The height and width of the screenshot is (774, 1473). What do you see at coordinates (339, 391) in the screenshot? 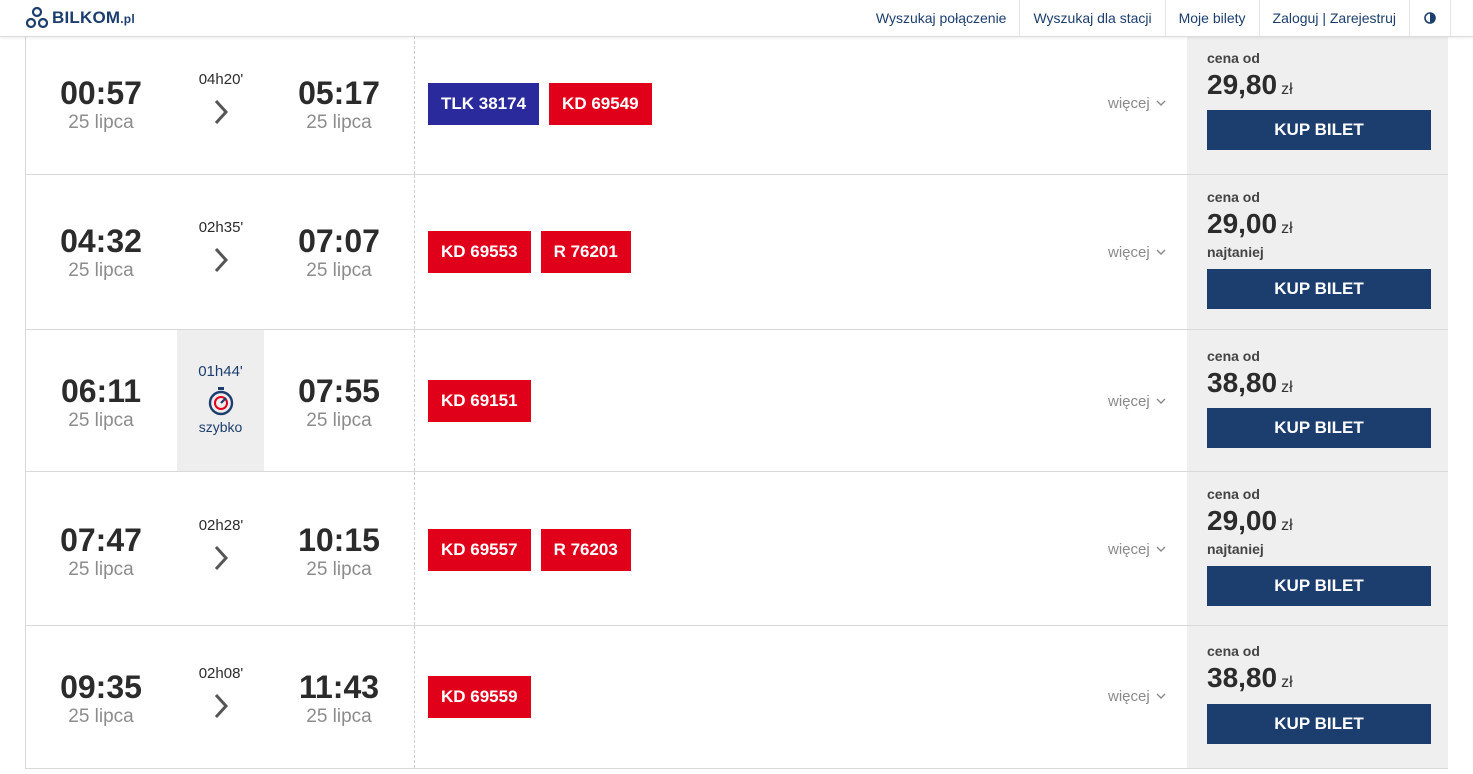
I see `arrival-time: 07:55` at bounding box center [339, 391].